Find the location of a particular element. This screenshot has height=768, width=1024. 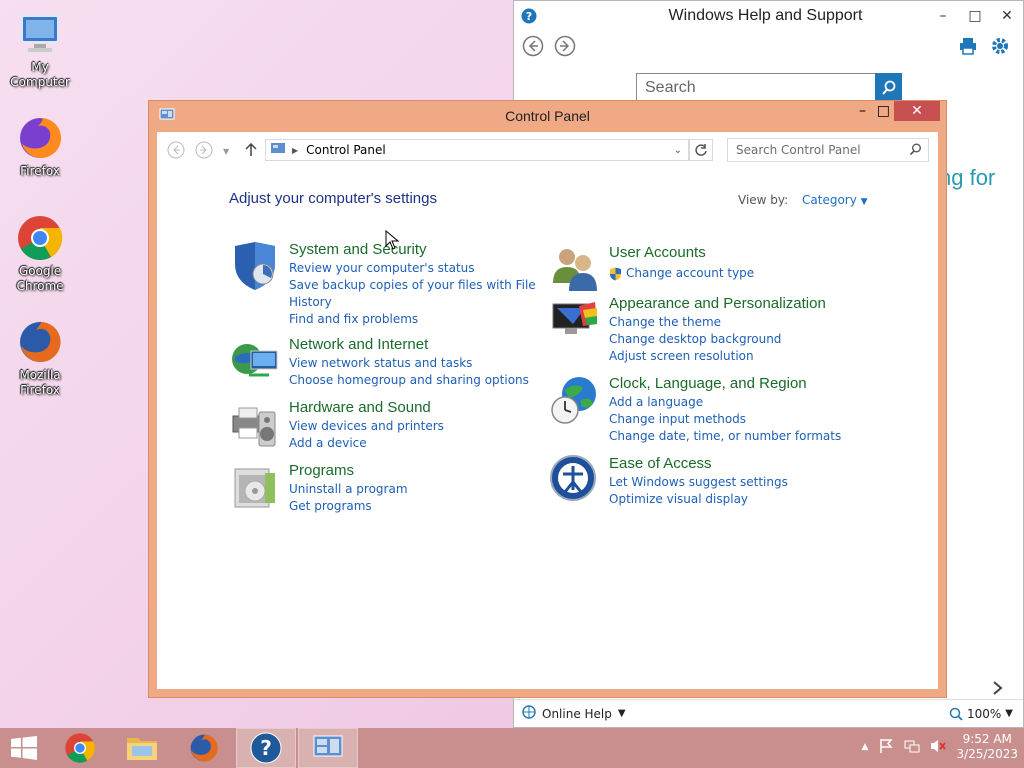

search-control-panel-input: Search Control Panel is located at coordinates (828, 150).